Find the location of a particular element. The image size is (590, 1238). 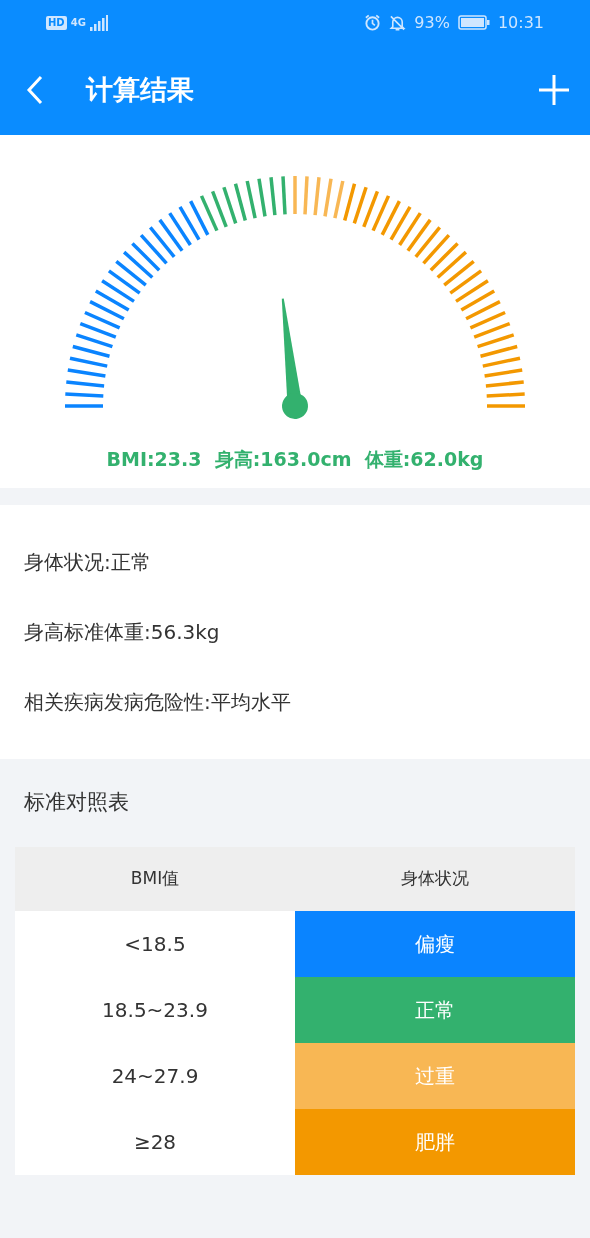

network-type: 4G is located at coordinates (78, 22).